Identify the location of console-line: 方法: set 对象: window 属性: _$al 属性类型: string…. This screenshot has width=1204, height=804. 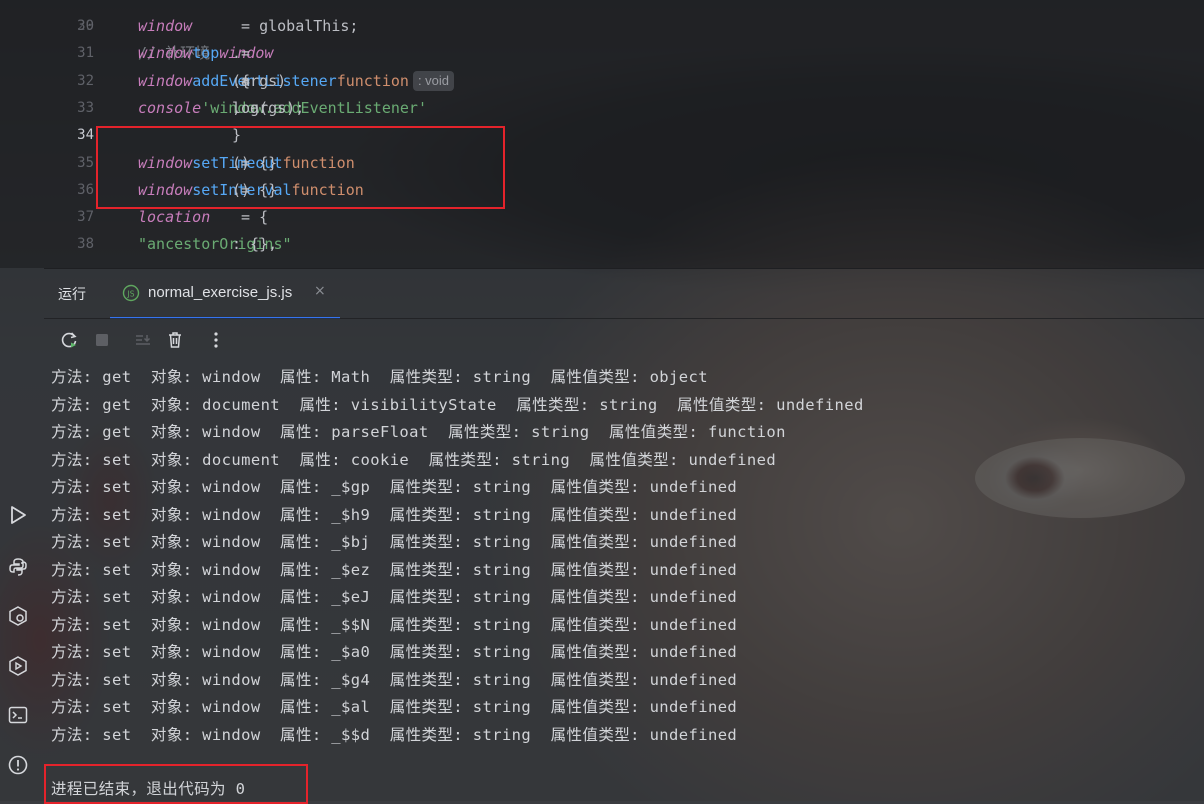
(394, 707).